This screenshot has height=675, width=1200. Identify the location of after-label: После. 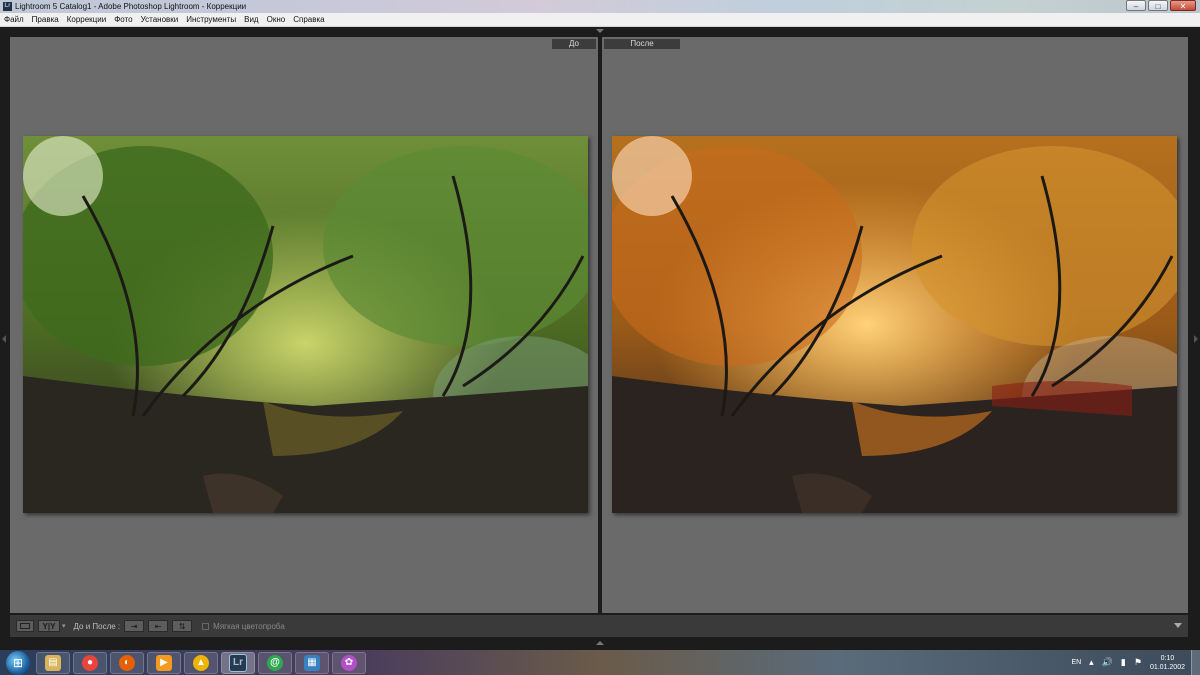
(642, 44).